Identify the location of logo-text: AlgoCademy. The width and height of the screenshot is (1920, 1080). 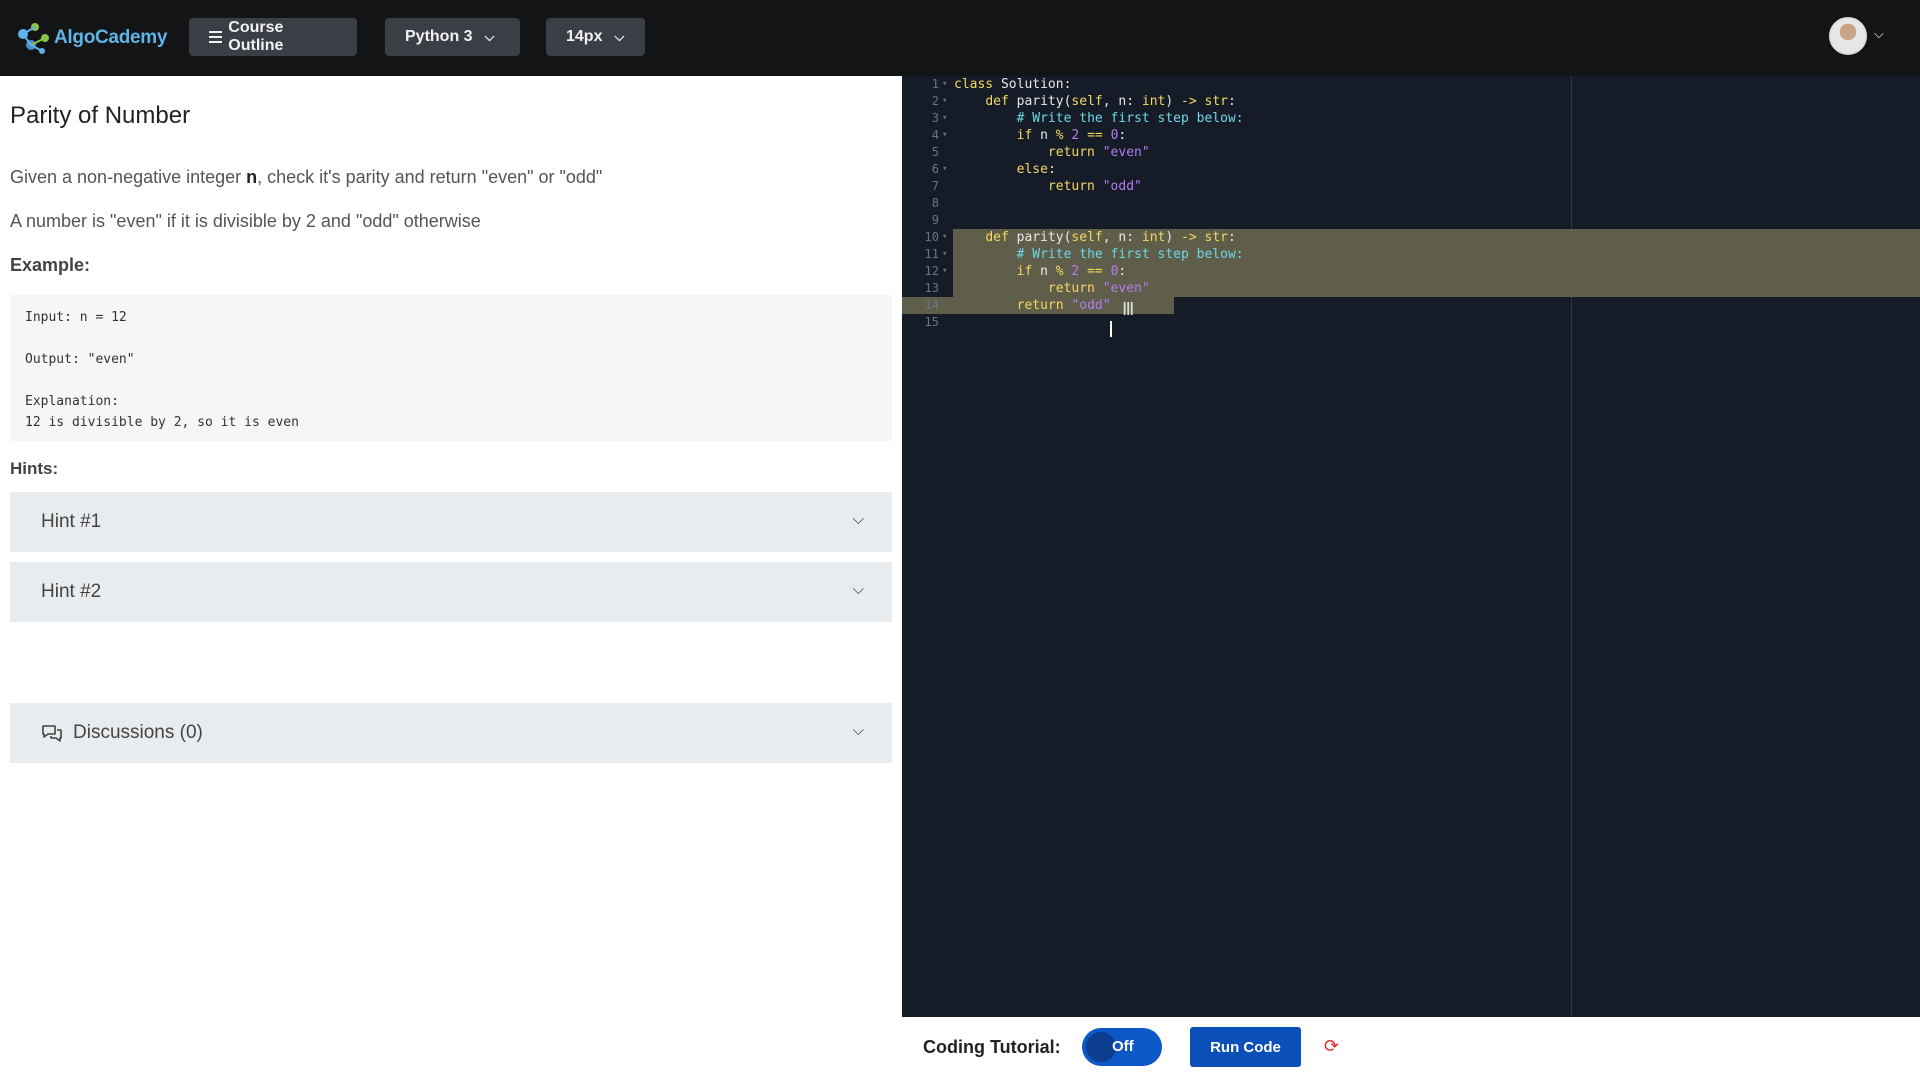
(111, 37).